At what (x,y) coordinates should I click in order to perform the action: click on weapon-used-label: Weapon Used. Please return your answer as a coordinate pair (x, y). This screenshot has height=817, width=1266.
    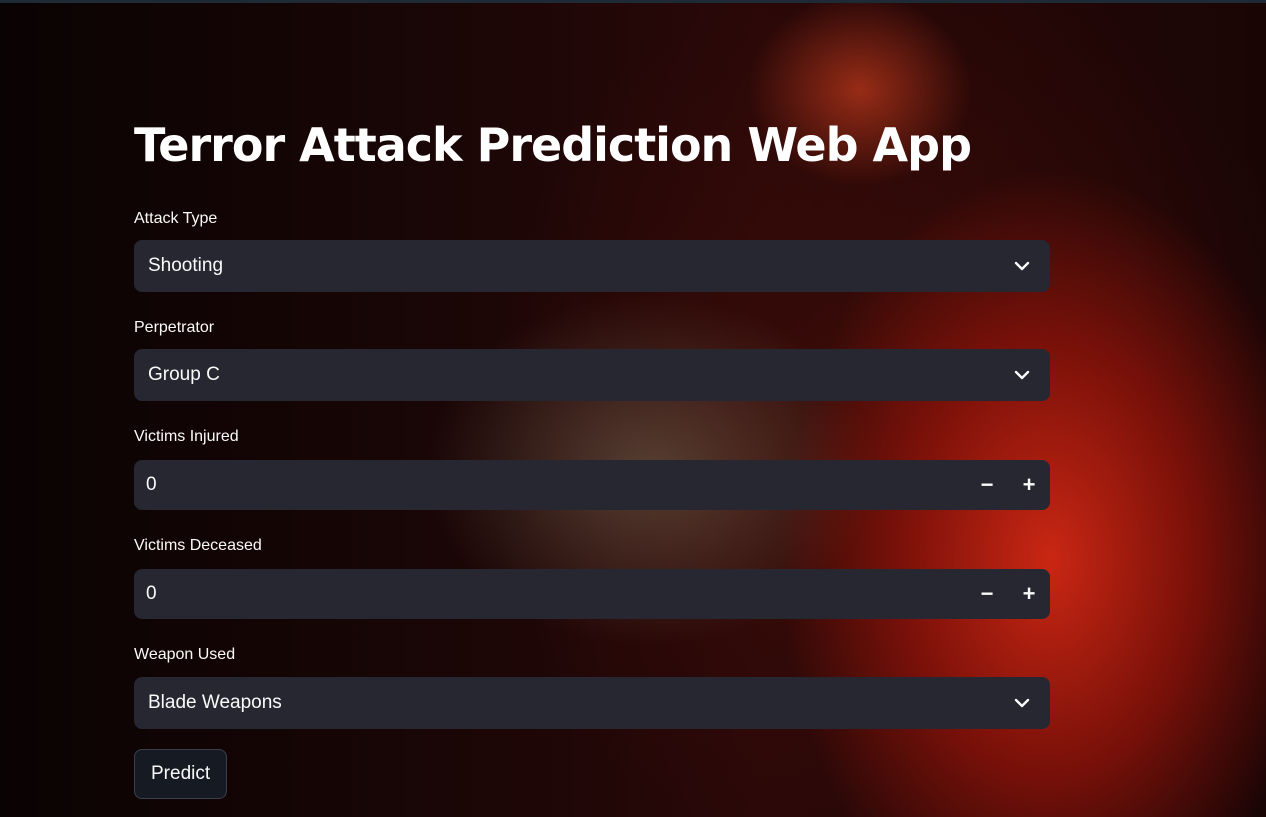
    Looking at the image, I should click on (185, 654).